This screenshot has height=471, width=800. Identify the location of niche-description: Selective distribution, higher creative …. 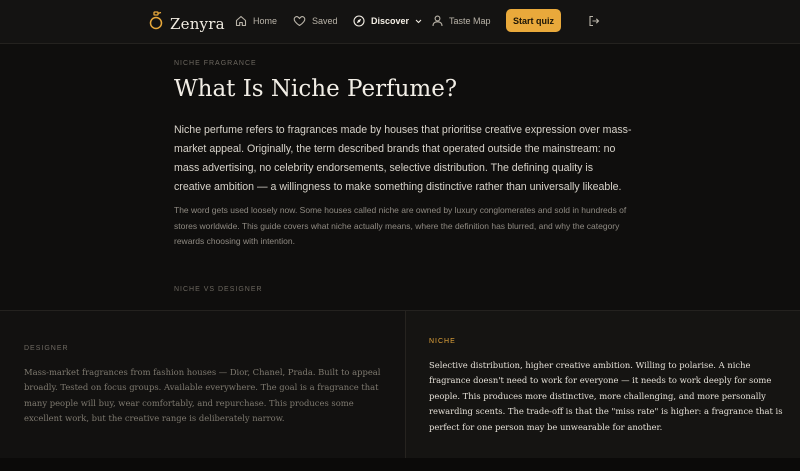
(606, 396).